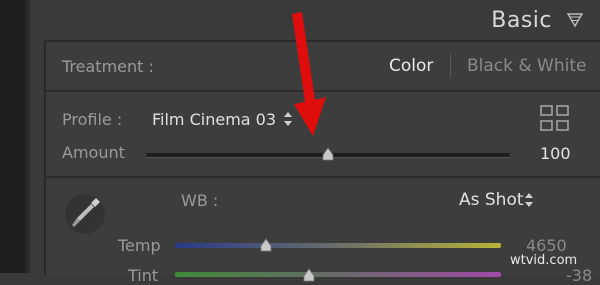  Describe the element at coordinates (491, 200) in the screenshot. I see `wb-dropdown: As Shot` at that location.